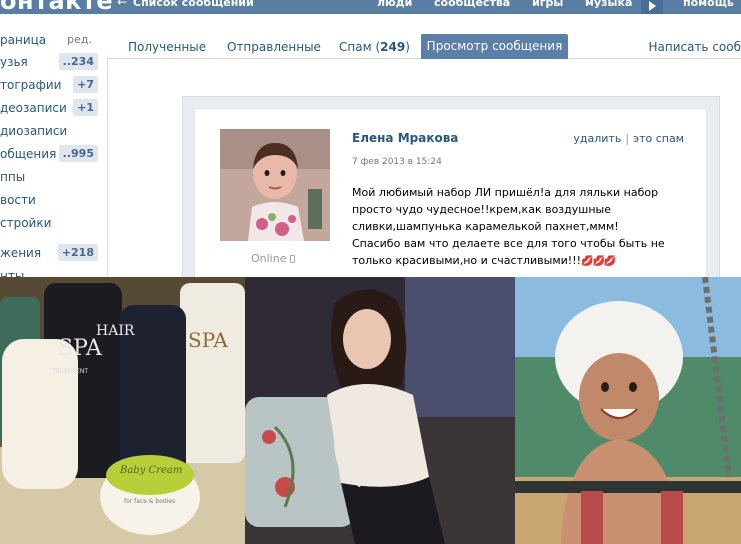 This screenshot has width=741, height=544. I want to click on product-label-spa-2: SPA, so click(208, 340).